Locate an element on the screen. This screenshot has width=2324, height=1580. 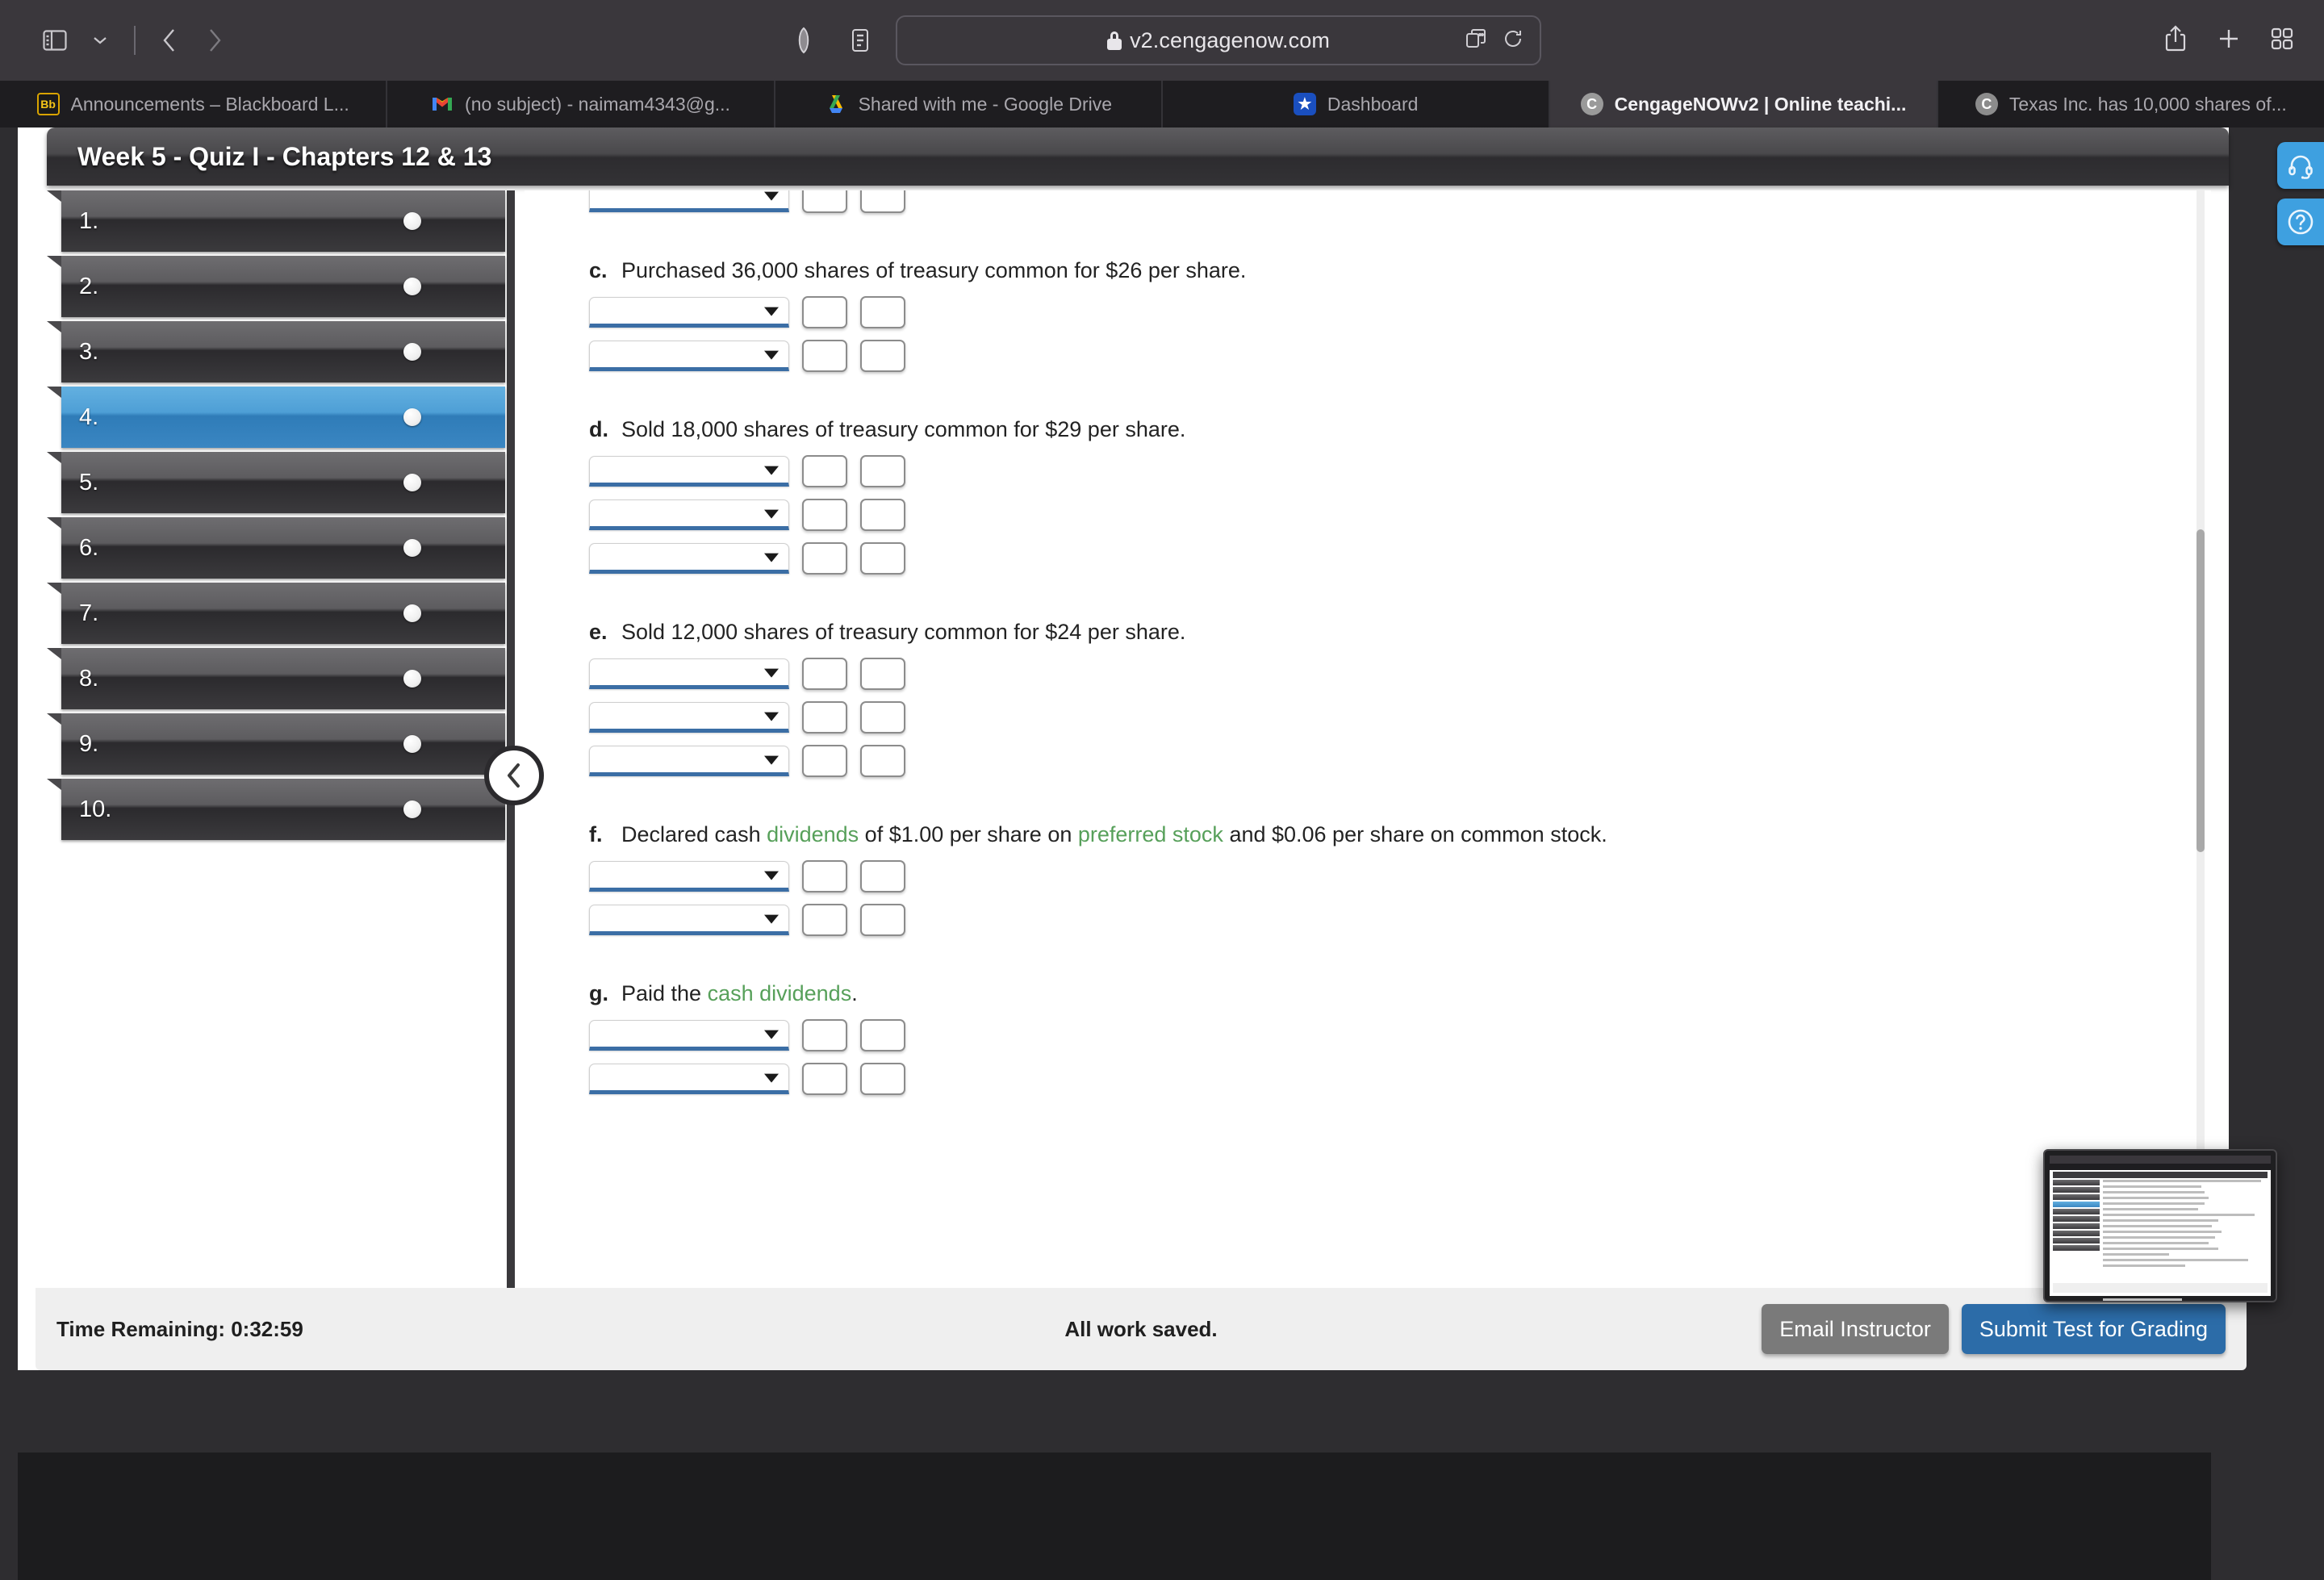
sidebar-item-number: 1. is located at coordinates (89, 220).